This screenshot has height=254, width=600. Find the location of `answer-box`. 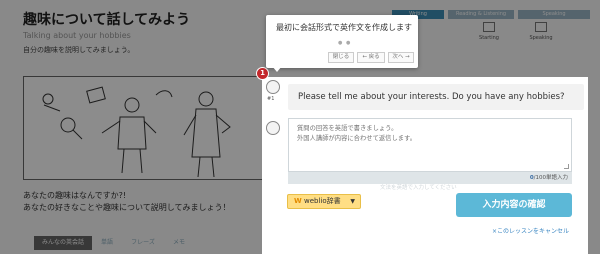

answer-box is located at coordinates (430, 145).